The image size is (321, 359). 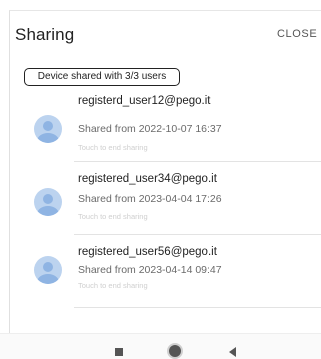 I want to click on shared-count-badge: Device shared with 3/3 users, so click(x=102, y=77).